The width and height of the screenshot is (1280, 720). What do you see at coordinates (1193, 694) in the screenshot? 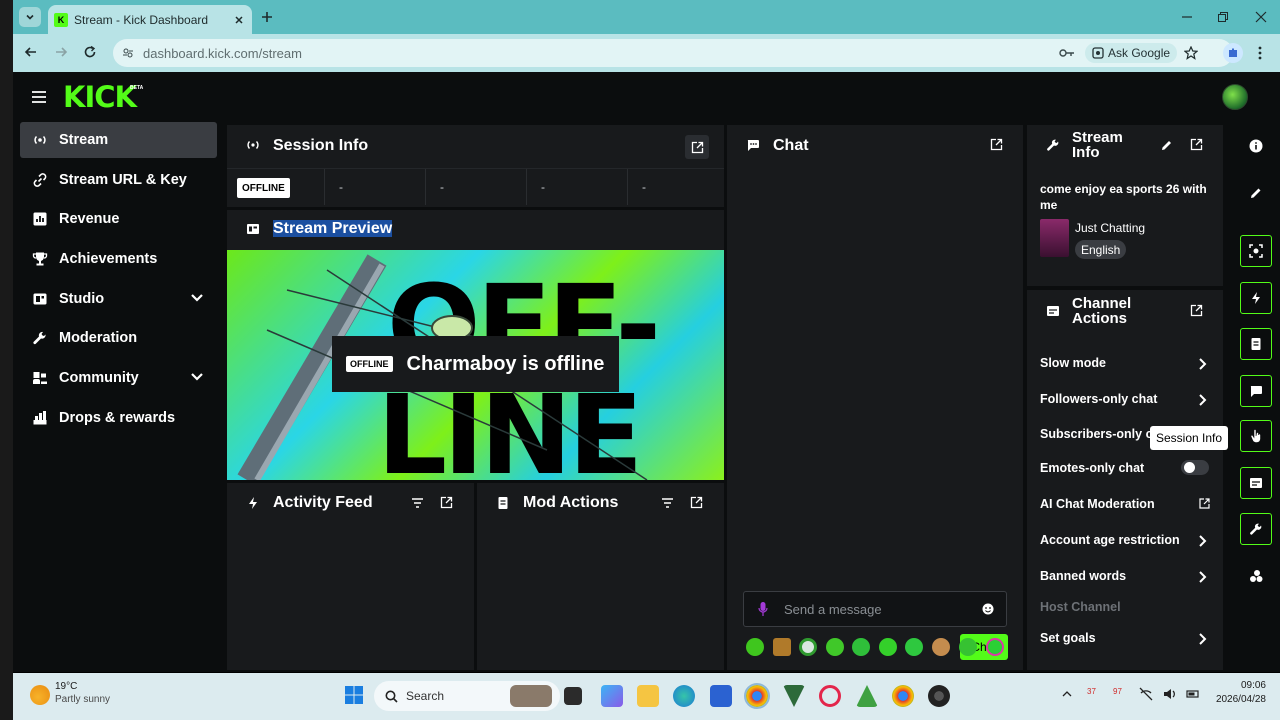
I see `battery-icon` at bounding box center [1193, 694].